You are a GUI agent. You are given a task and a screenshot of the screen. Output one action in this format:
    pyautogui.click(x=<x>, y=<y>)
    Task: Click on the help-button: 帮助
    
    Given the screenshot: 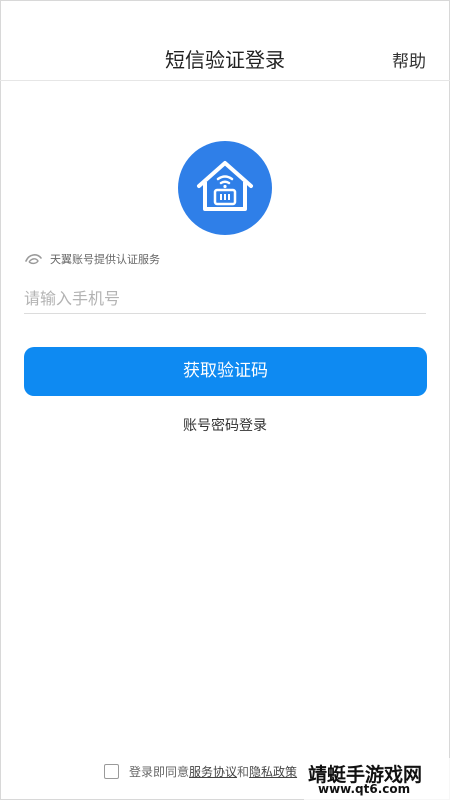 What is the action you would take?
    pyautogui.click(x=409, y=59)
    